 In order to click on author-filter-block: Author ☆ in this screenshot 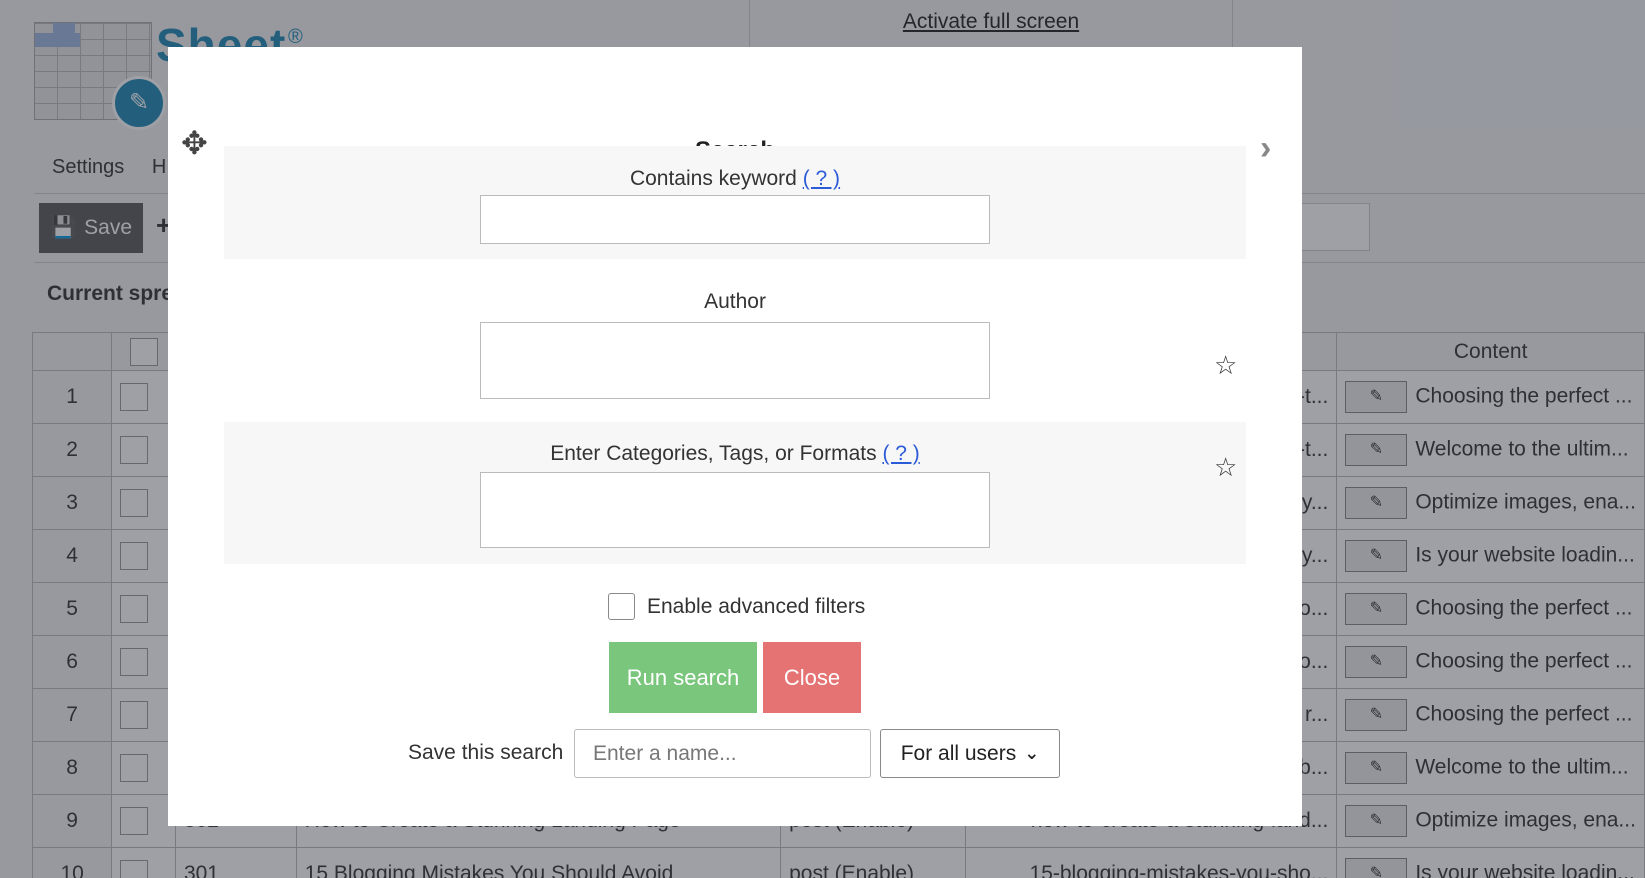, I will do `click(735, 335)`.